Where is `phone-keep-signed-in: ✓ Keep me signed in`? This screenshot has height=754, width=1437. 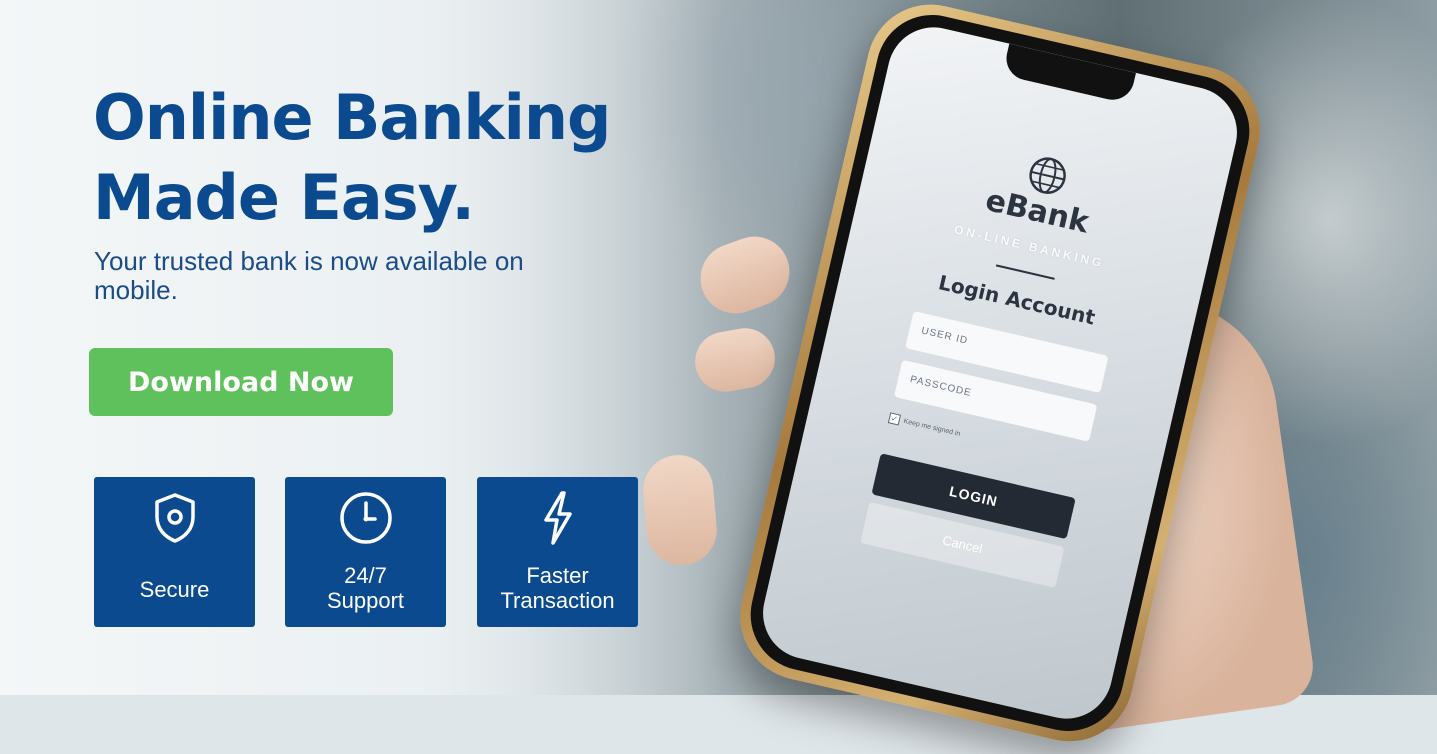 phone-keep-signed-in: ✓ Keep me signed in is located at coordinates (924, 425).